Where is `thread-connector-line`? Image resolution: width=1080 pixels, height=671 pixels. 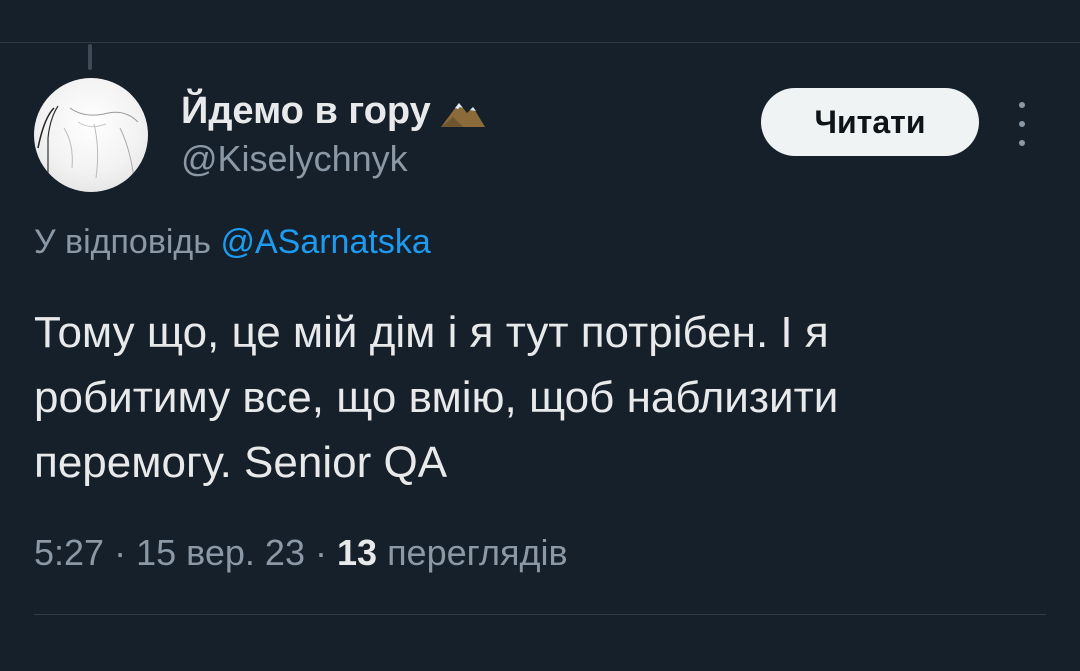 thread-connector-line is located at coordinates (90, 57).